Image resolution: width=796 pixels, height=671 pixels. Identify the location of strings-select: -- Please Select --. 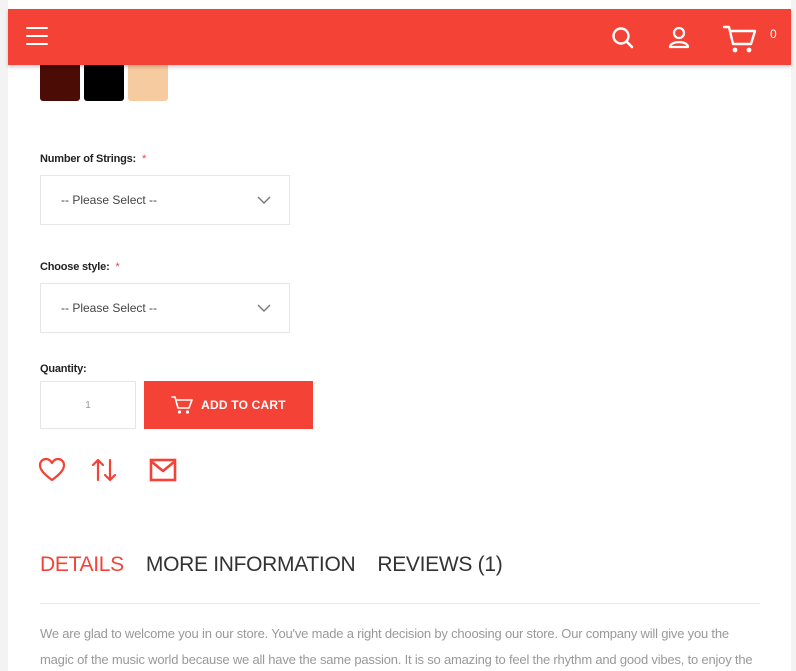
(165, 200).